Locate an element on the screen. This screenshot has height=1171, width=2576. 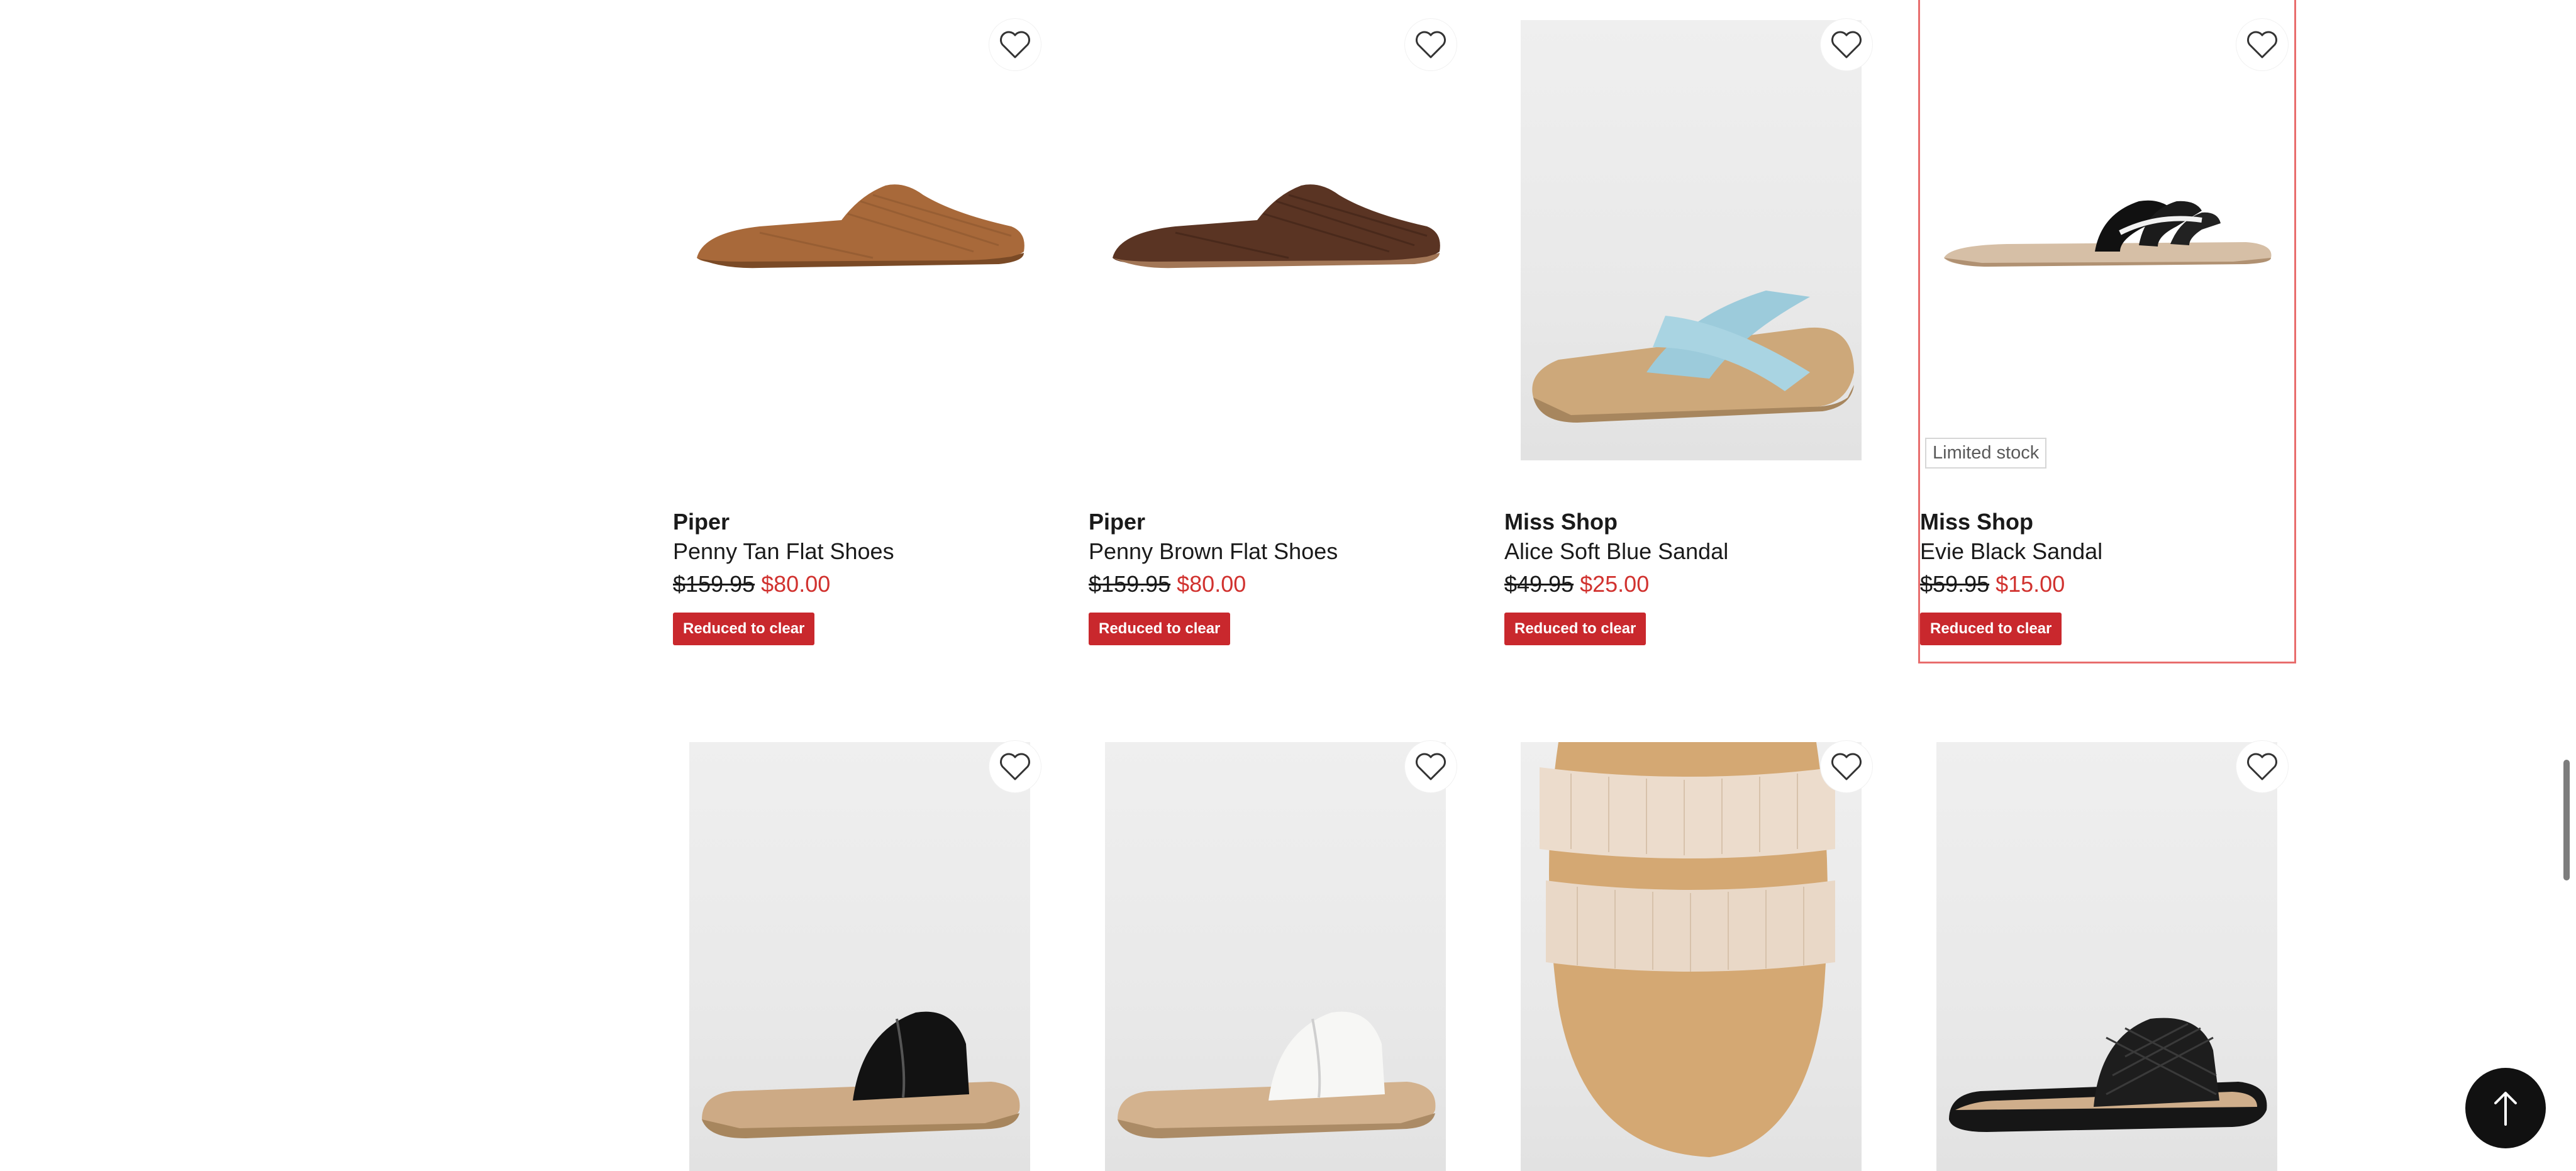
page-scrollbar-thumb is located at coordinates (2566, 820).